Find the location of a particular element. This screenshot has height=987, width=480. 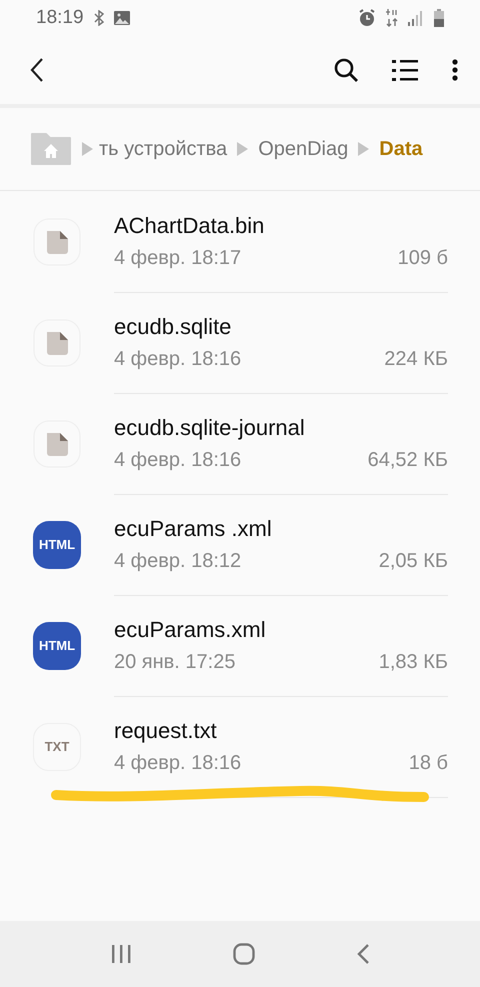

recent-apps-icon is located at coordinates (121, 954).